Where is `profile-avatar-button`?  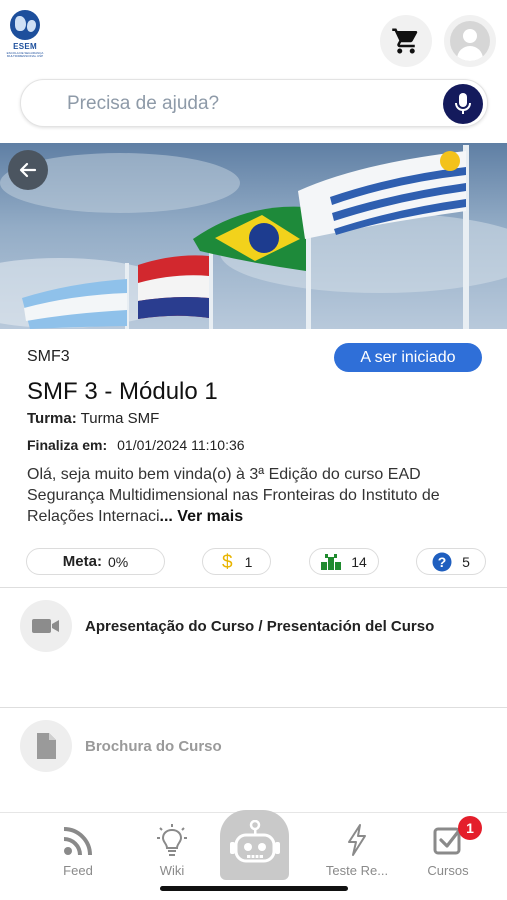 profile-avatar-button is located at coordinates (470, 41).